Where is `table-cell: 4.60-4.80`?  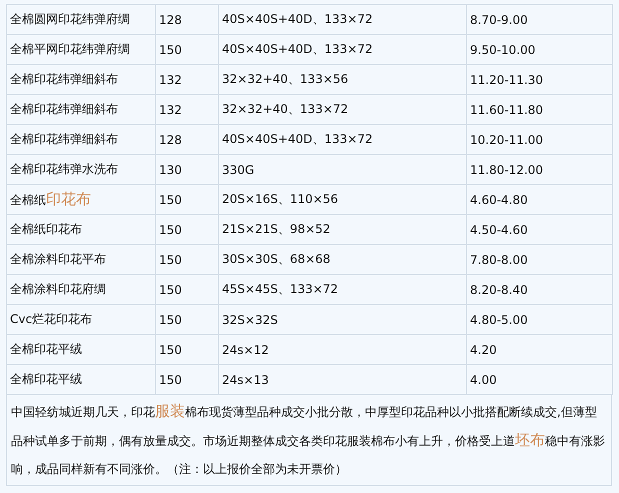 table-cell: 4.60-4.80 is located at coordinates (539, 199).